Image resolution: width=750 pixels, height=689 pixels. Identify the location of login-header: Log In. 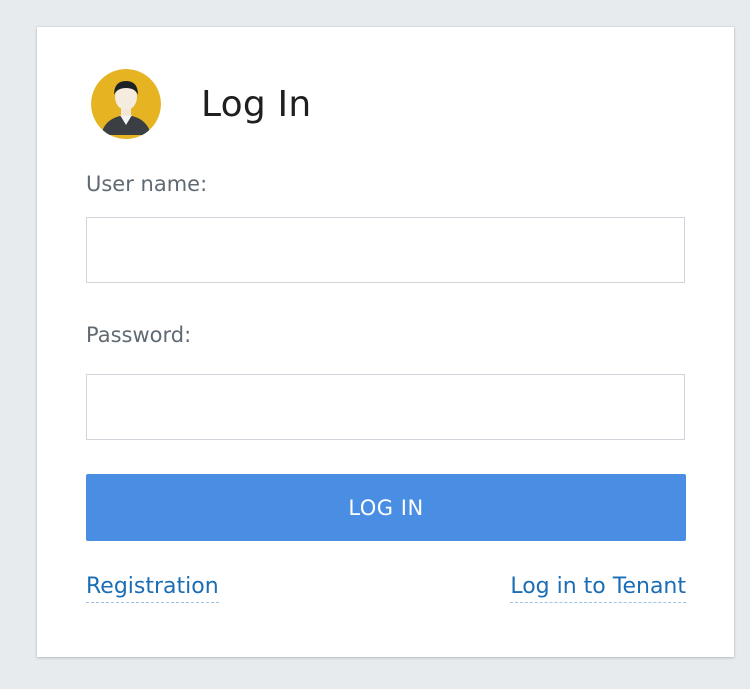
(201, 104).